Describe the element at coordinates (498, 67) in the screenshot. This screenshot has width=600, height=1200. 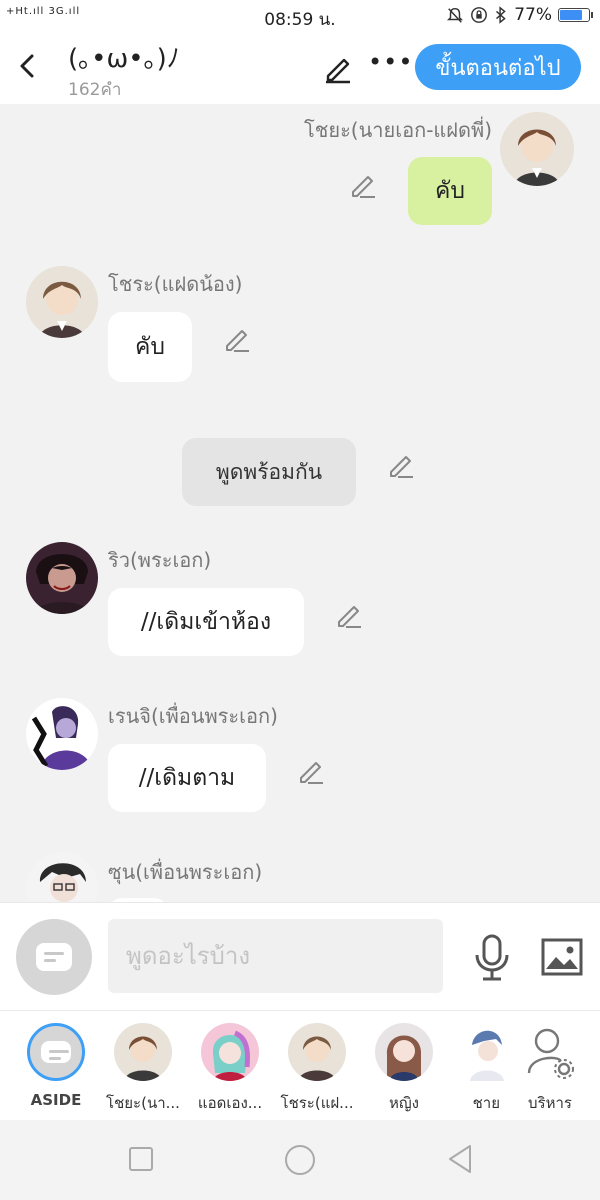
I see `next-step-button: ขั้นตอนต่อไป` at that location.